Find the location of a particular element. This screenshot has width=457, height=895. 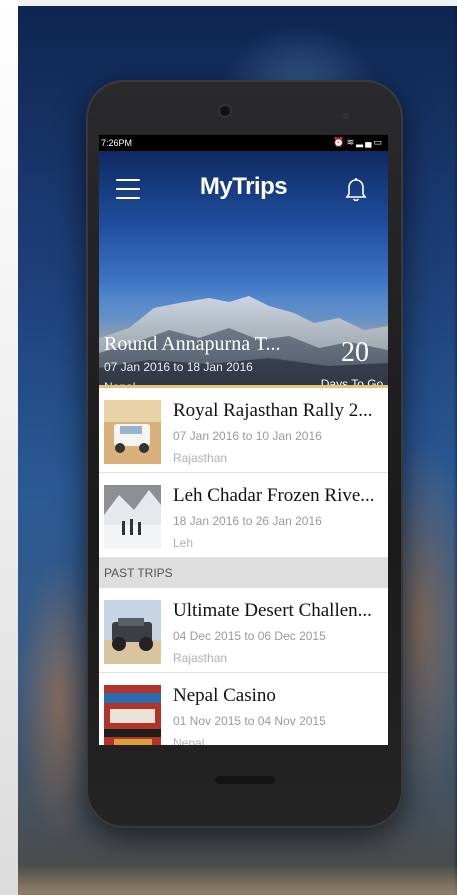

status-icons: ⏰≋▂▄▭ is located at coordinates (358, 142).